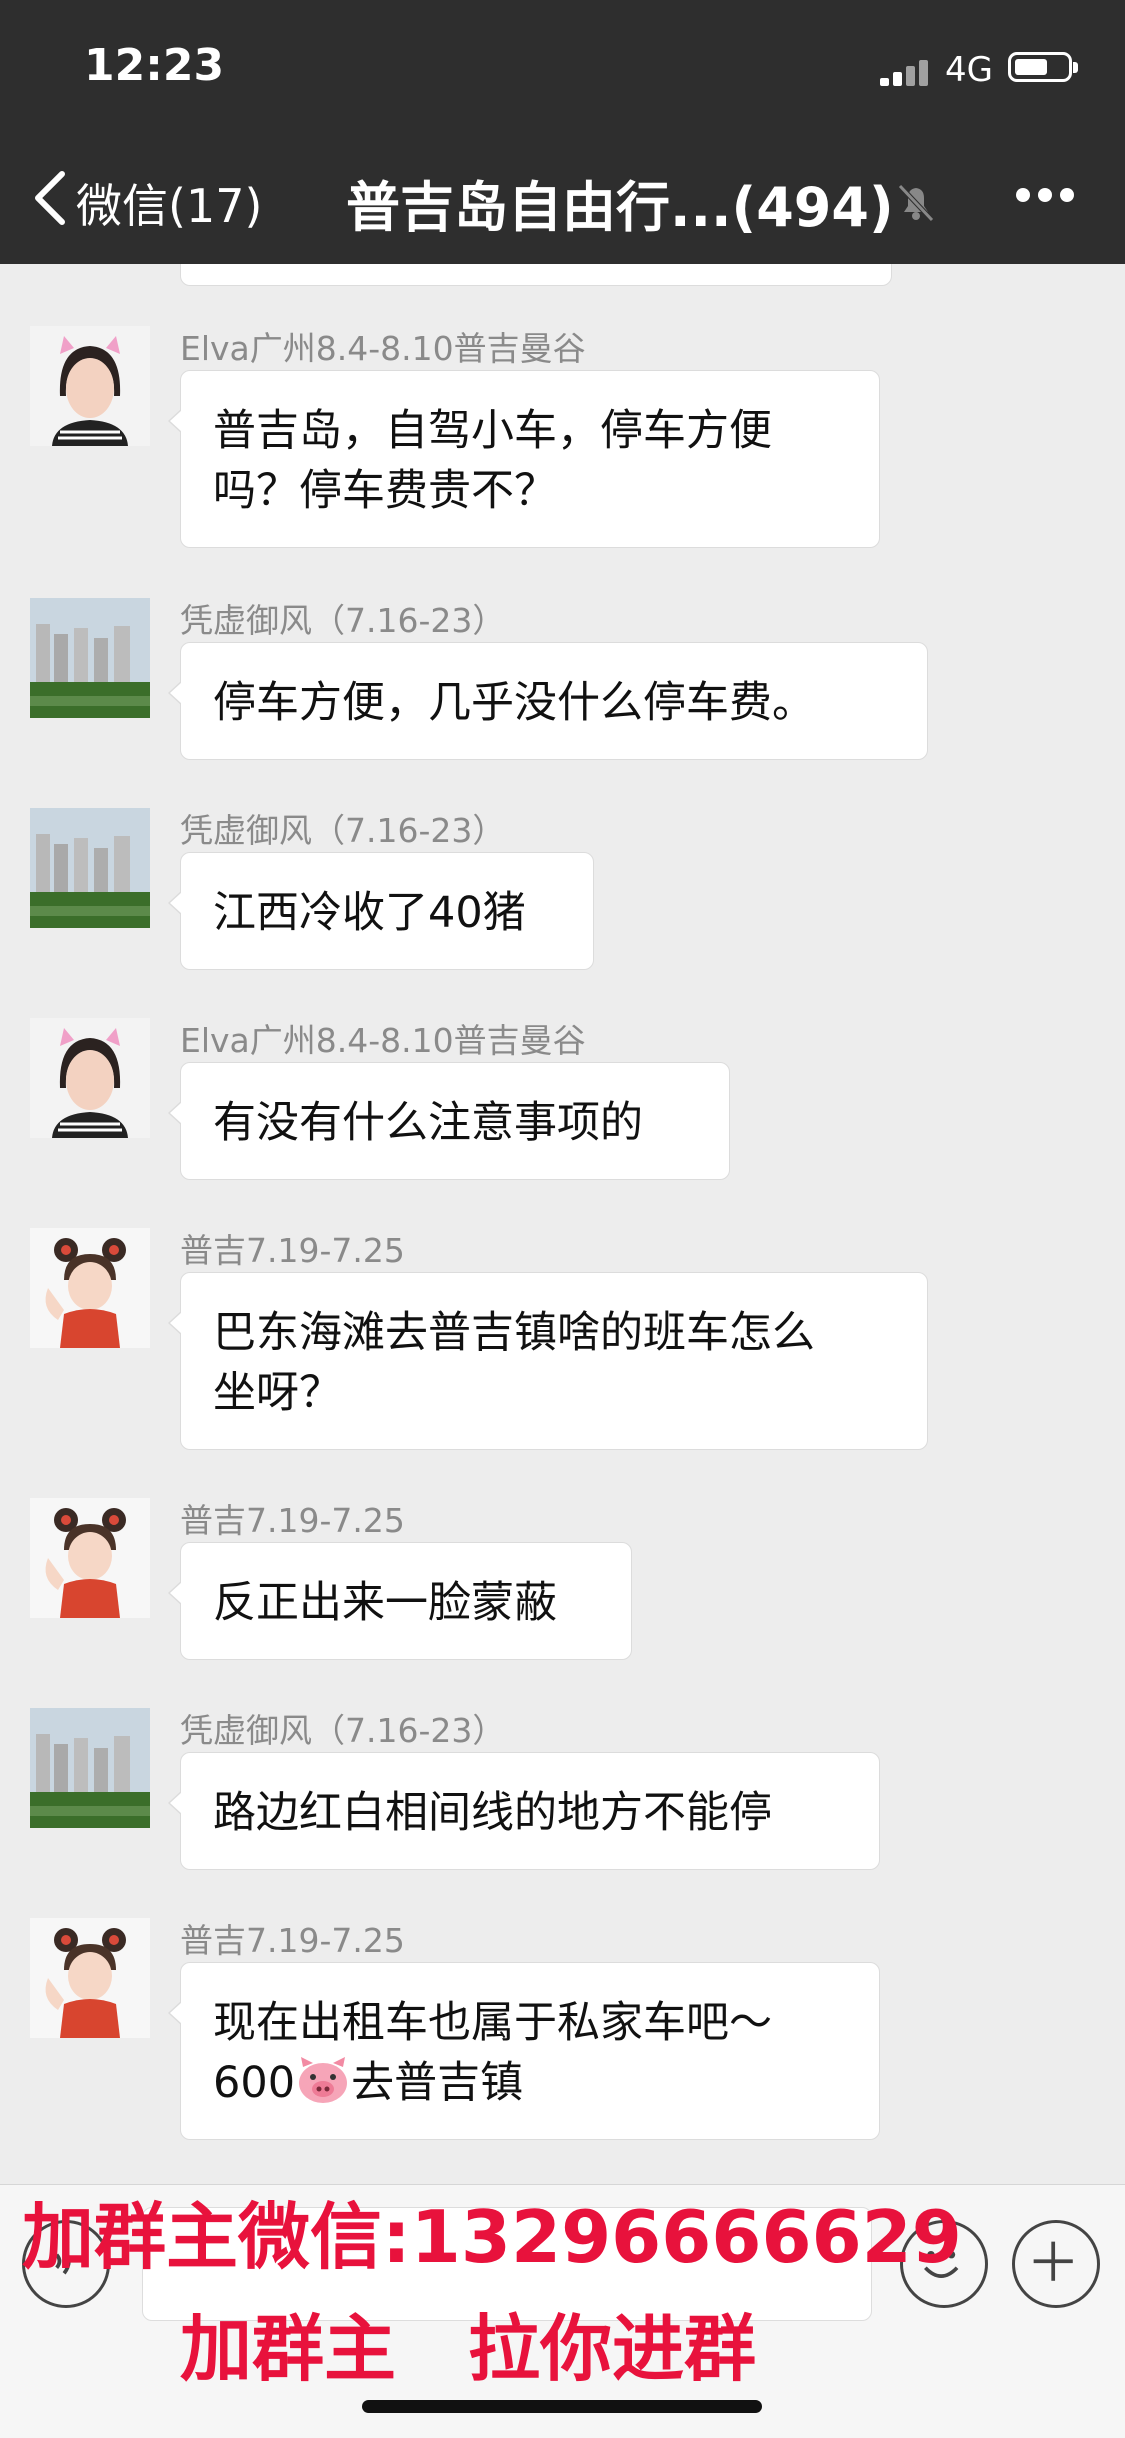 This screenshot has height=2438, width=1125. I want to click on nav-header: 12:23 4G 微信(17) 普吉岛自由行...(494), so click(562, 132).